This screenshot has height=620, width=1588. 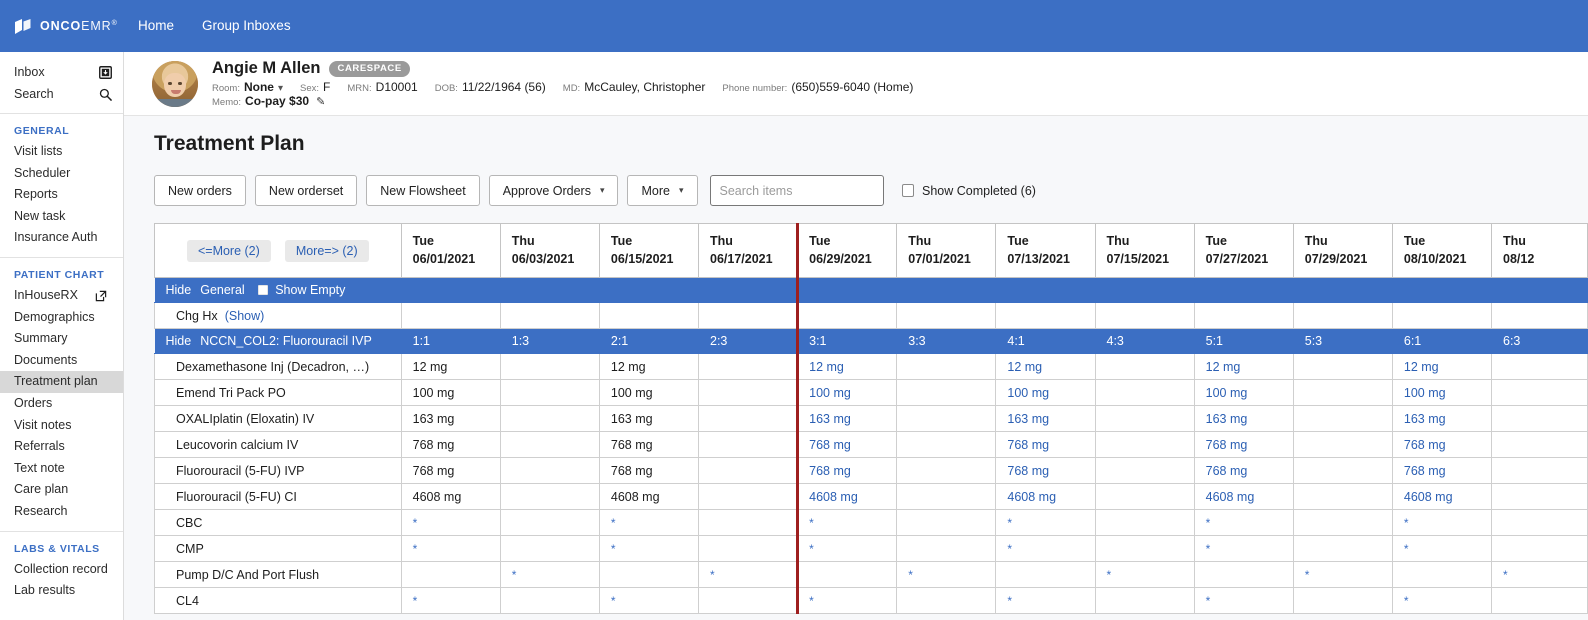 I want to click on grid-date-header: Tue 06/29/2021, so click(x=847, y=250).